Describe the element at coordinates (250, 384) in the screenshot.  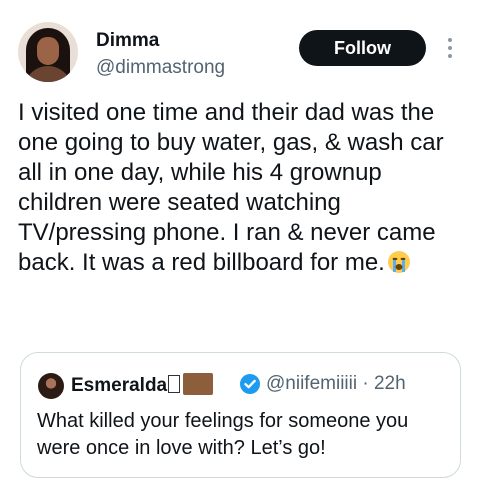
I see `verified-badge-icon` at that location.